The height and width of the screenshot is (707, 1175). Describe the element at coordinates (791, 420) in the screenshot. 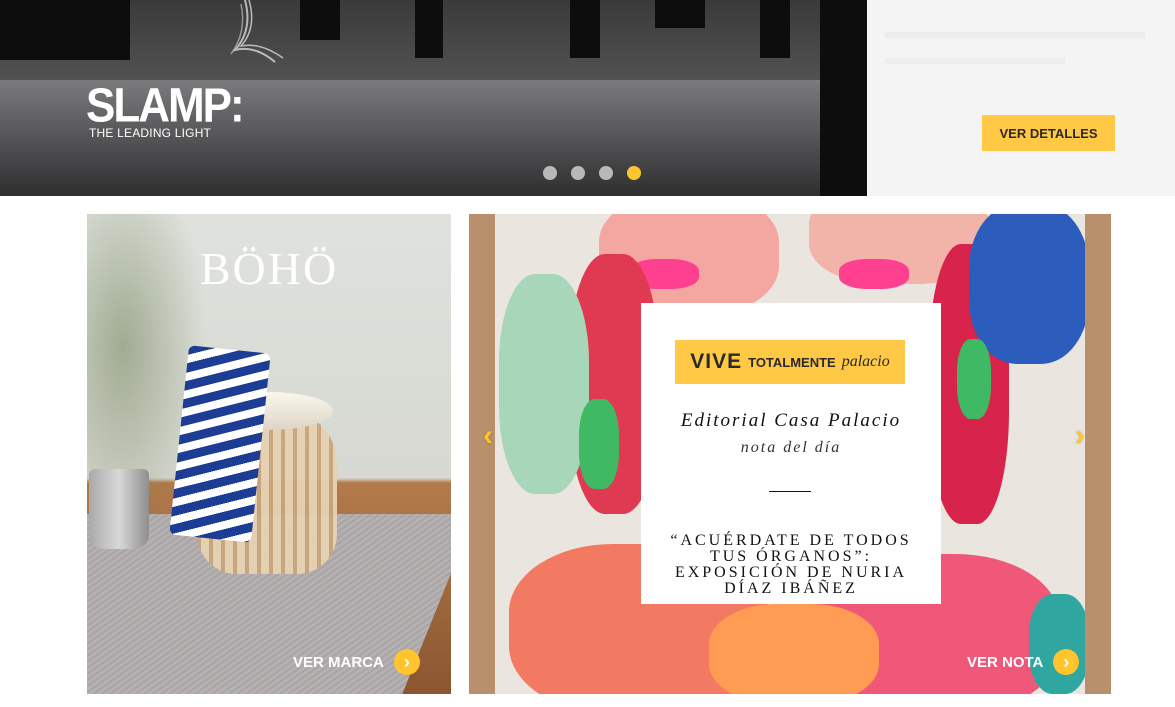

I see `editorial-title: Editorial Casa Palacio` at that location.